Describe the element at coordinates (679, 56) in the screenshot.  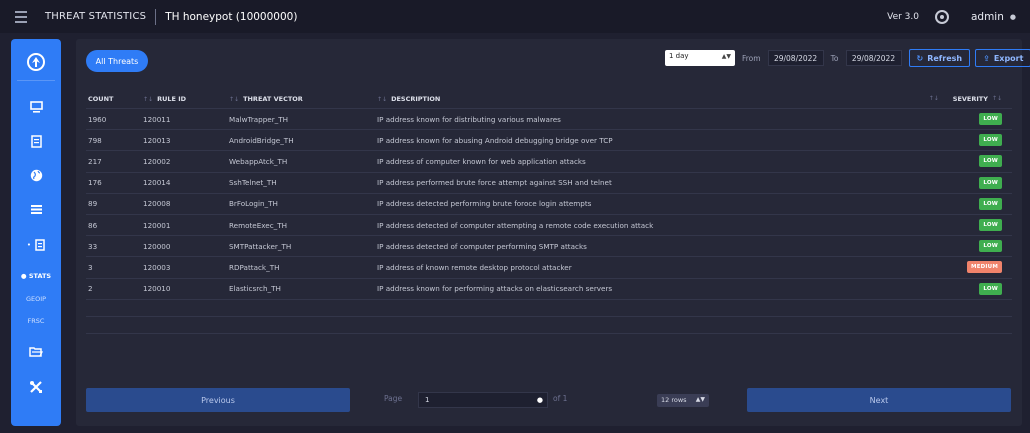
I see `period-value: 1 day` at that location.